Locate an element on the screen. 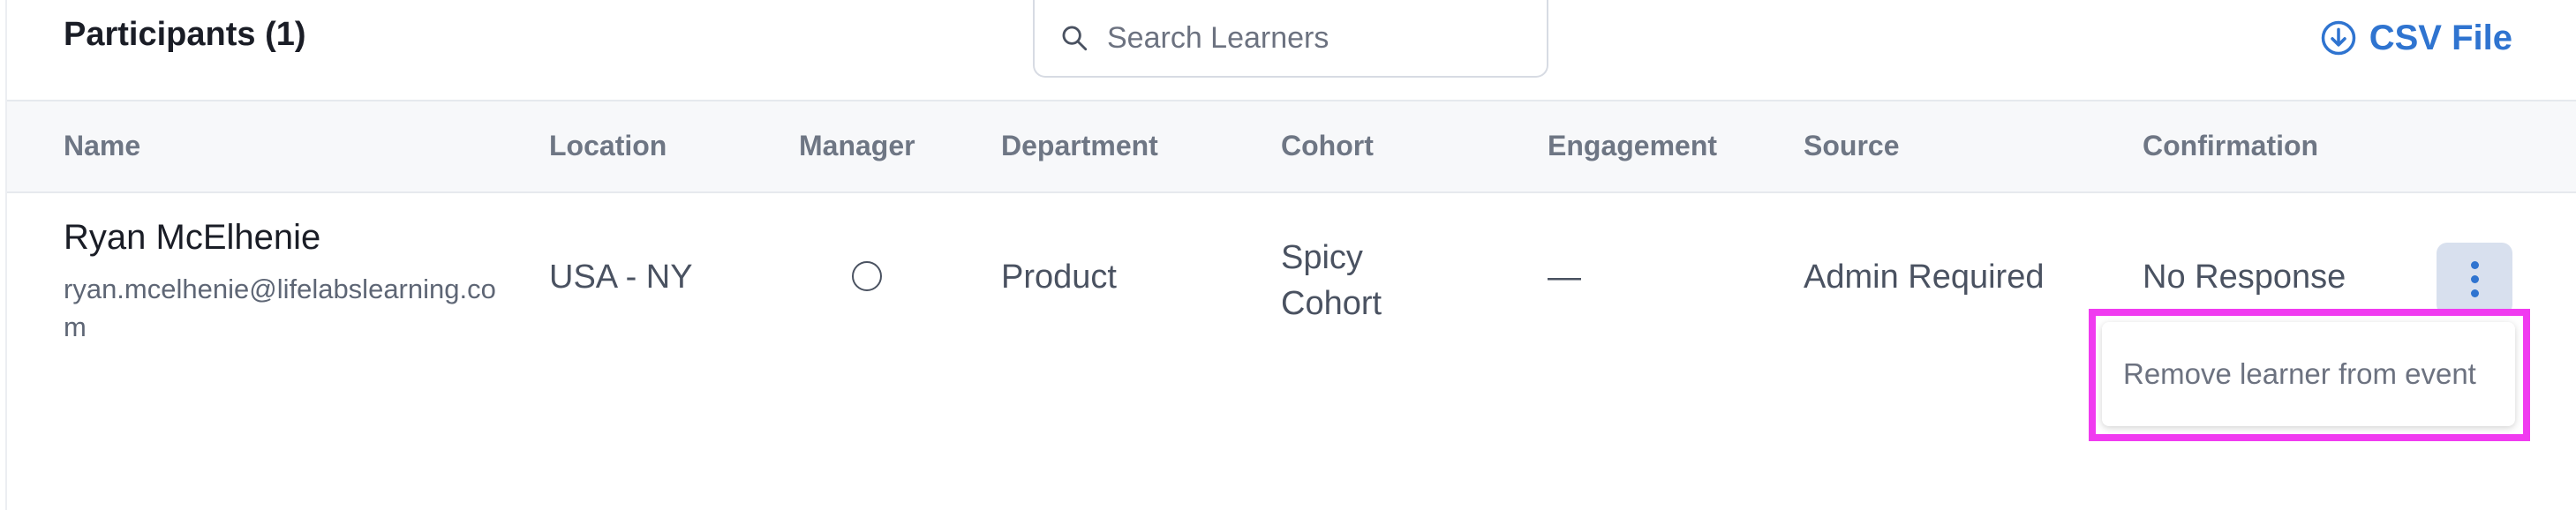 The image size is (2576, 510). participant-confirmation: No Response is located at coordinates (2245, 277).